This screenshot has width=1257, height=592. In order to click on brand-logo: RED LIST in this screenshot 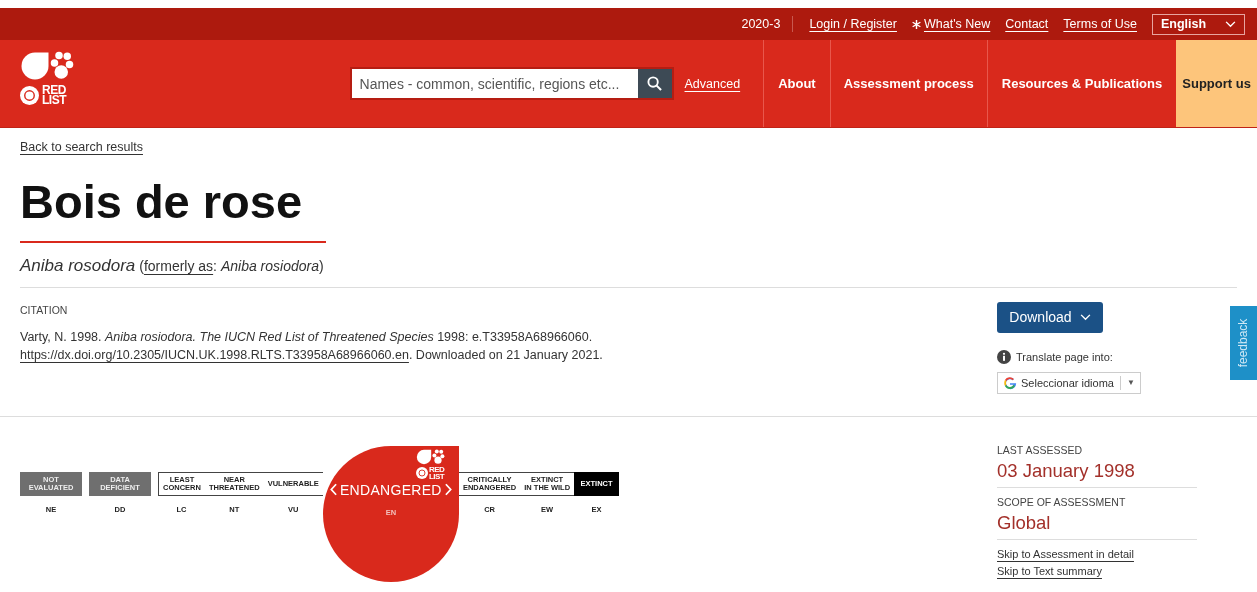, I will do `click(55, 83)`.